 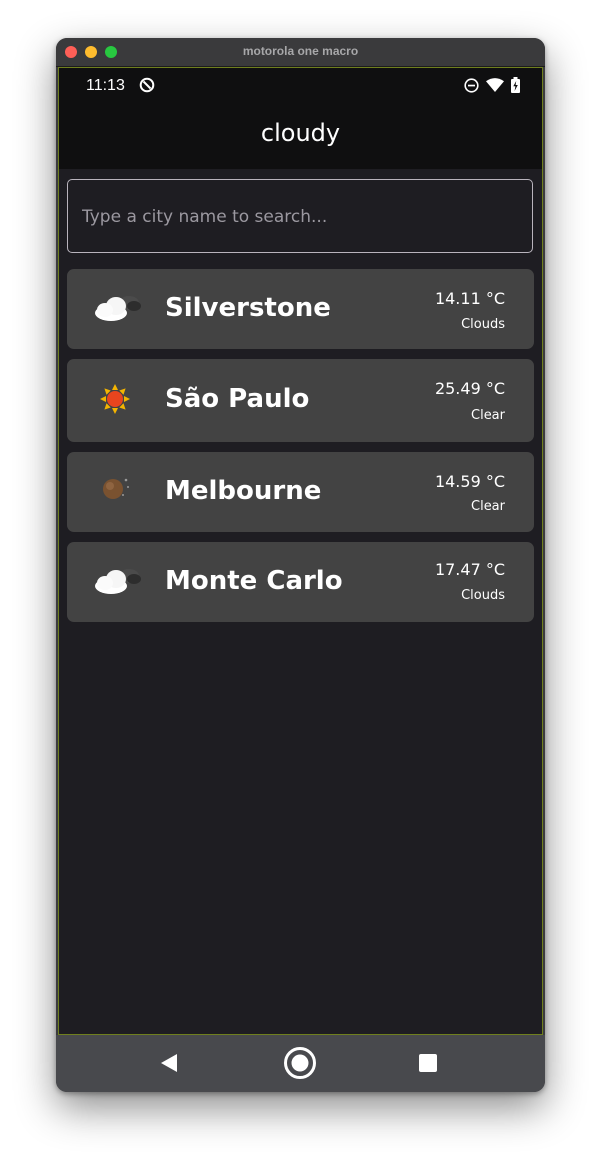 I want to click on city-temperature: 14.11 °C, so click(x=469, y=298).